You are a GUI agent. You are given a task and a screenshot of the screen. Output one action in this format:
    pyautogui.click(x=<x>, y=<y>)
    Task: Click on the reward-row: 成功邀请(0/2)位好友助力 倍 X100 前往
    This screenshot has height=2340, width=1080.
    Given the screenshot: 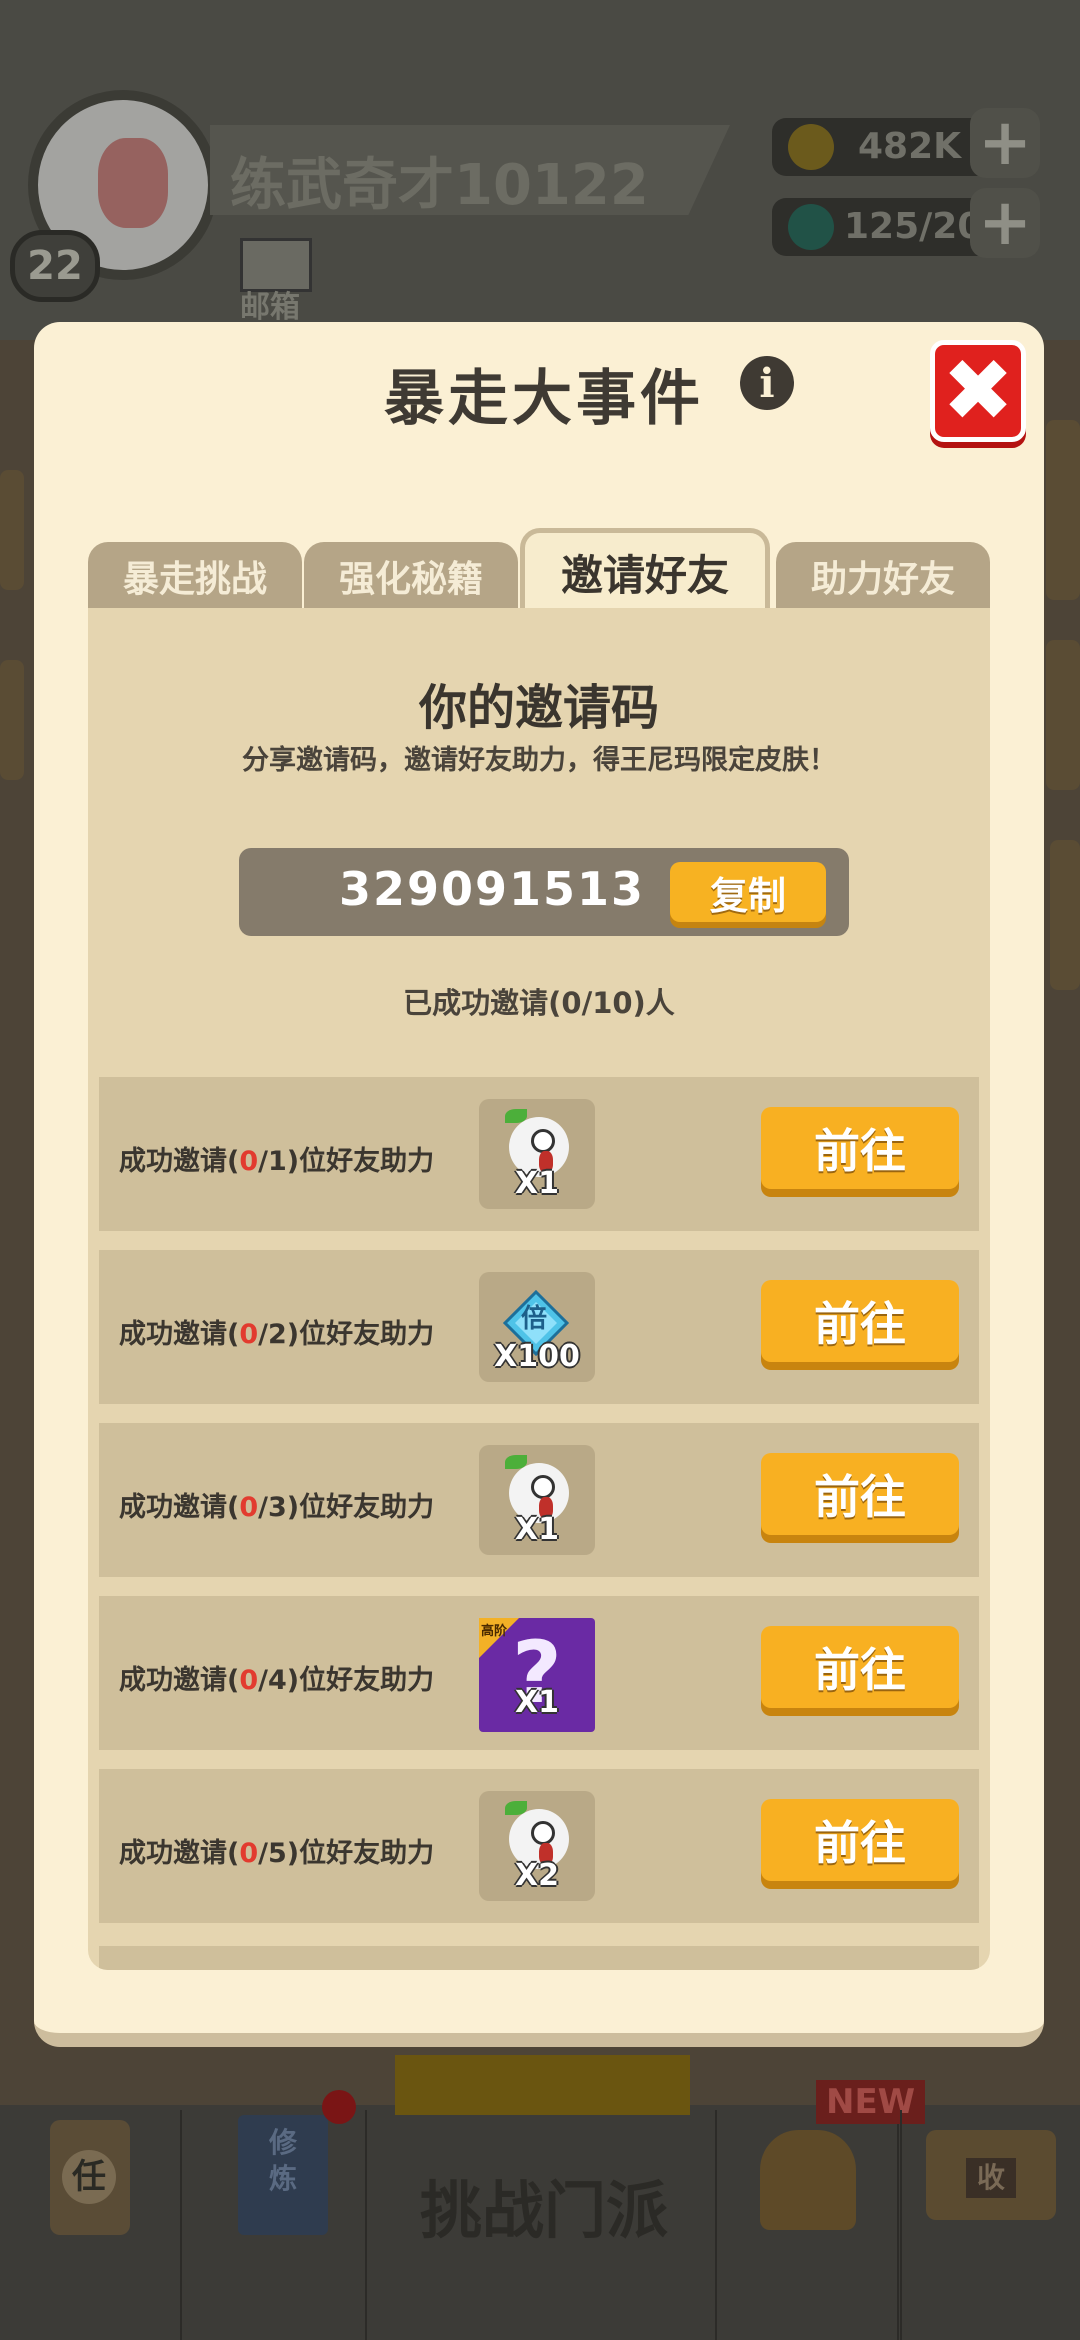 What is the action you would take?
    pyautogui.click(x=539, y=1327)
    